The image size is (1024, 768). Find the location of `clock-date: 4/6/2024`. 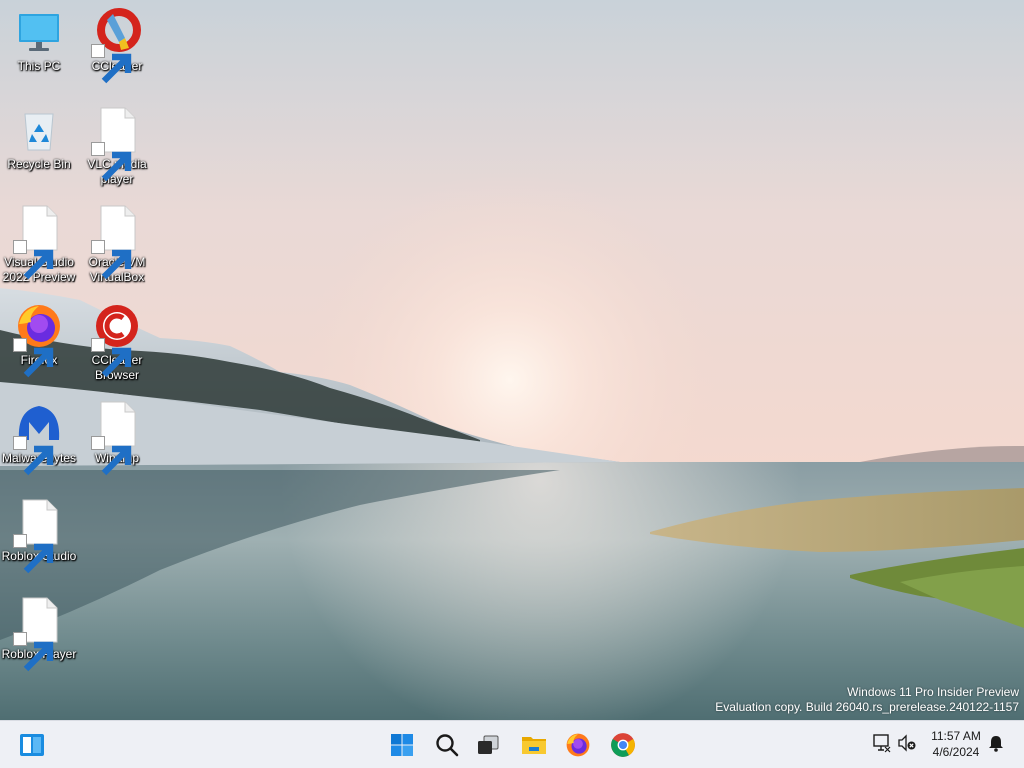

clock-date: 4/6/2024 is located at coordinates (956, 752).